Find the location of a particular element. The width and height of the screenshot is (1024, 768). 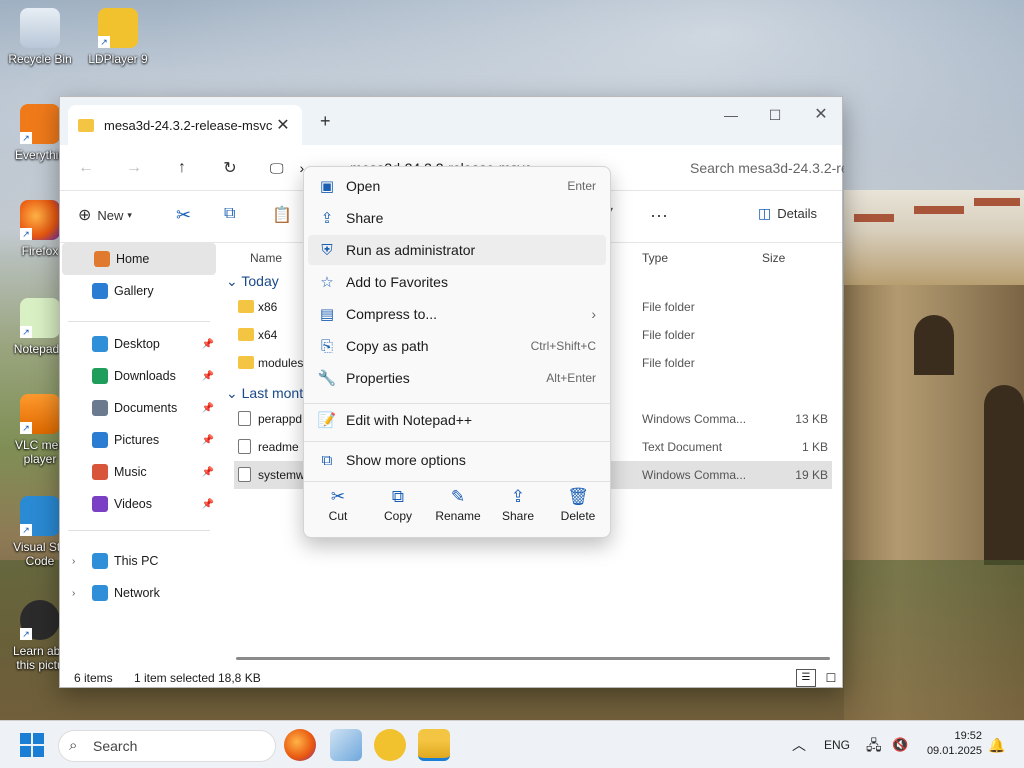

desktop-shortcut: ↗ LDPlayer 9 is located at coordinates (118, 37).